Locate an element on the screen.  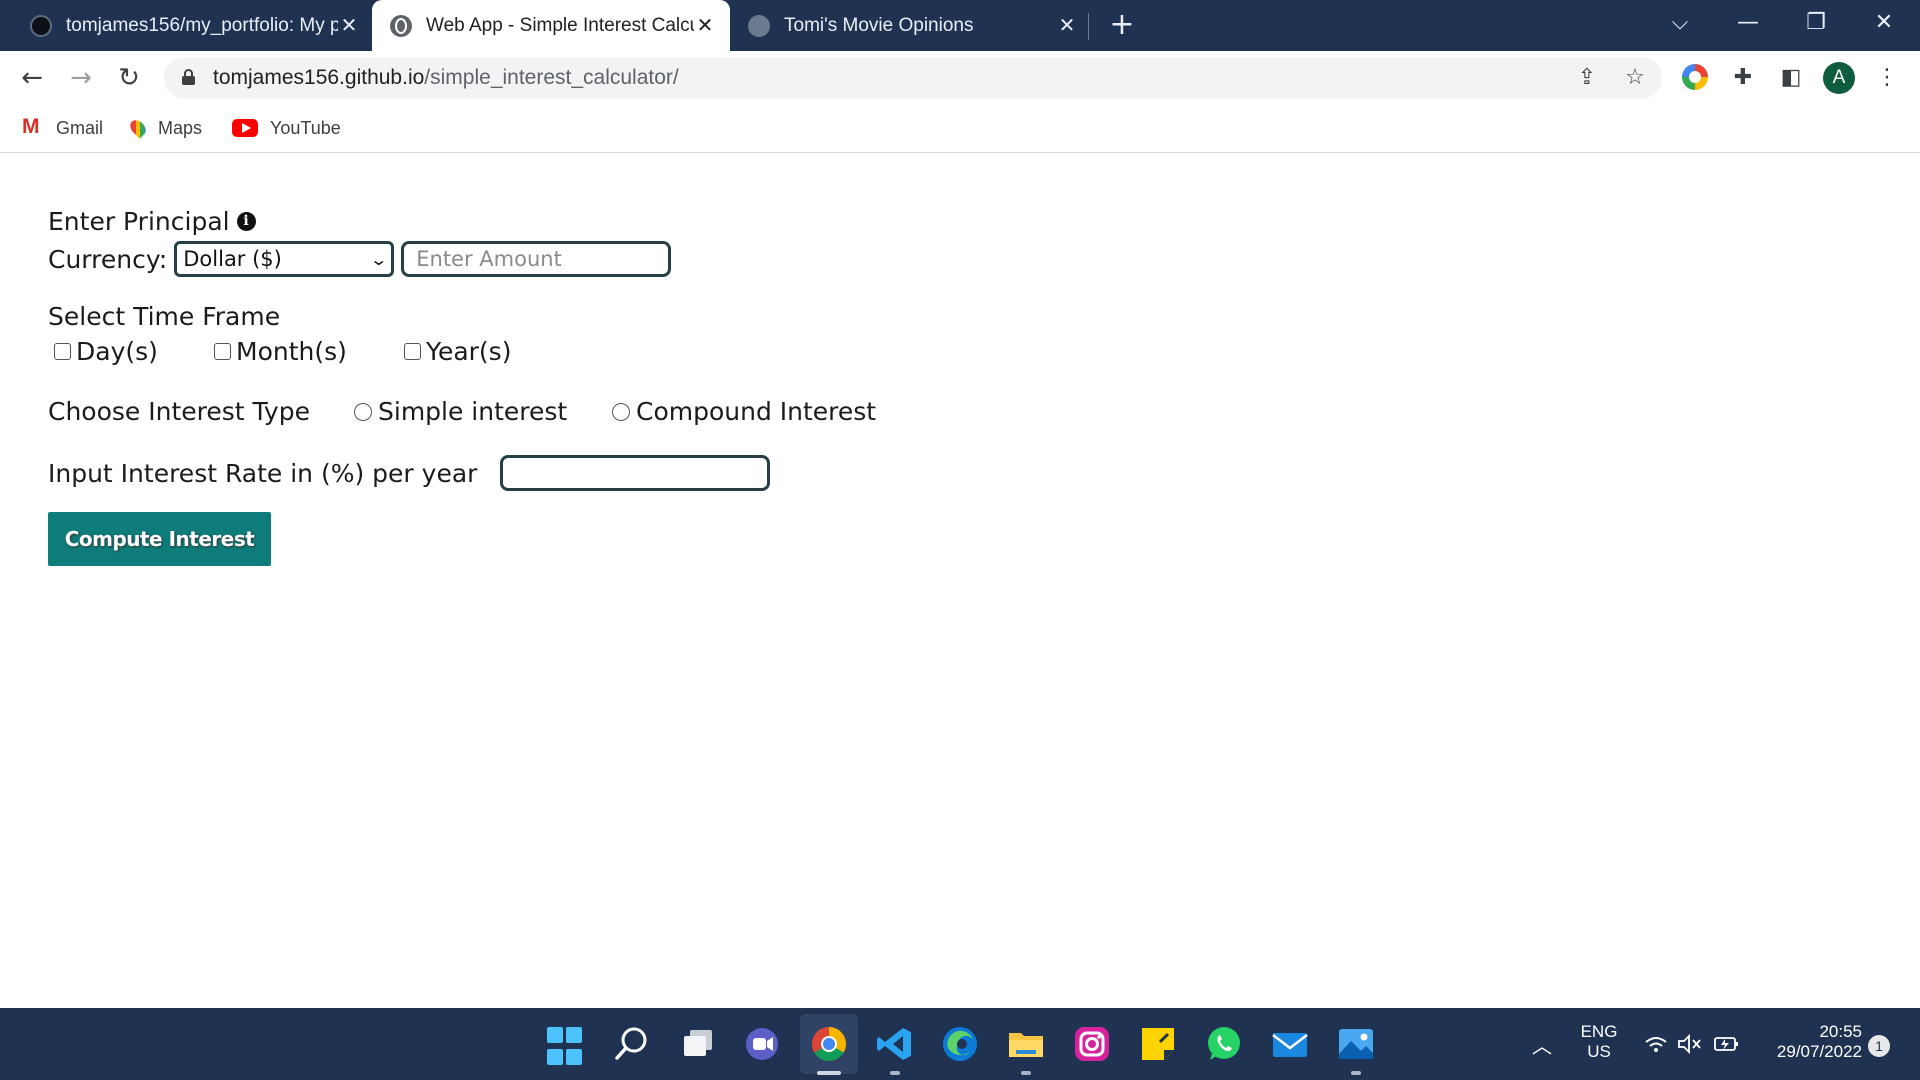
timeframe-options: Day(s) Month(s) Year(s) is located at coordinates (282, 351).